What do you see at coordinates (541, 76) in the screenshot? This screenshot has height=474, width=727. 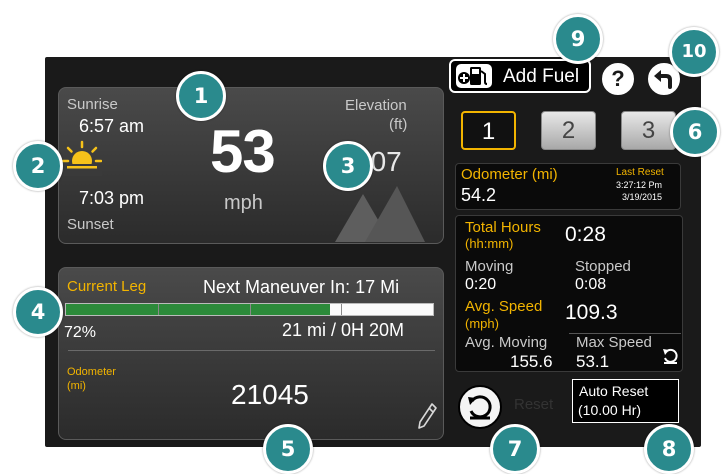 I see `add-fuel-label: Add Fuel` at bounding box center [541, 76].